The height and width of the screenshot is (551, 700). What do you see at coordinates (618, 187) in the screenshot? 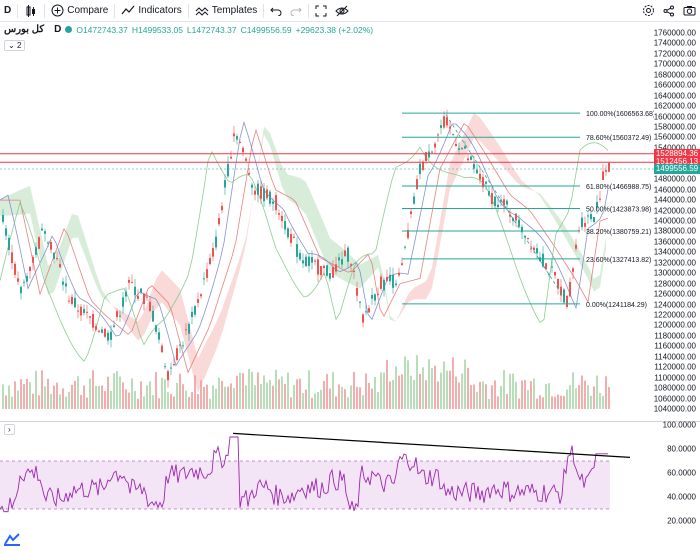
I see `fib-level-label: 61.80%(1466988.75)` at bounding box center [618, 187].